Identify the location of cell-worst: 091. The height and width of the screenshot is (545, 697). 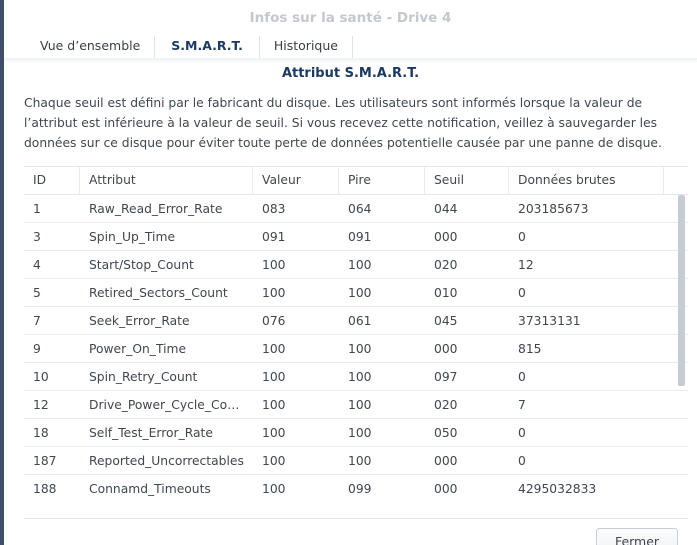
(360, 237).